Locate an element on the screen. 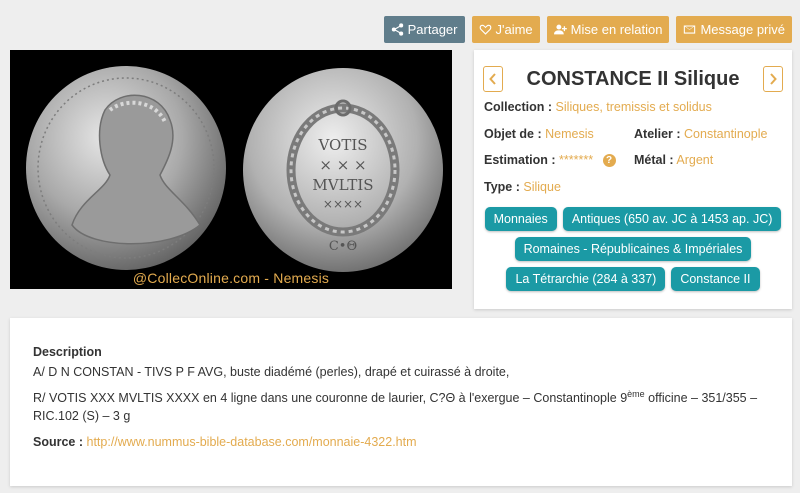 This screenshot has height=493, width=800. source-label: Source : is located at coordinates (58, 442).